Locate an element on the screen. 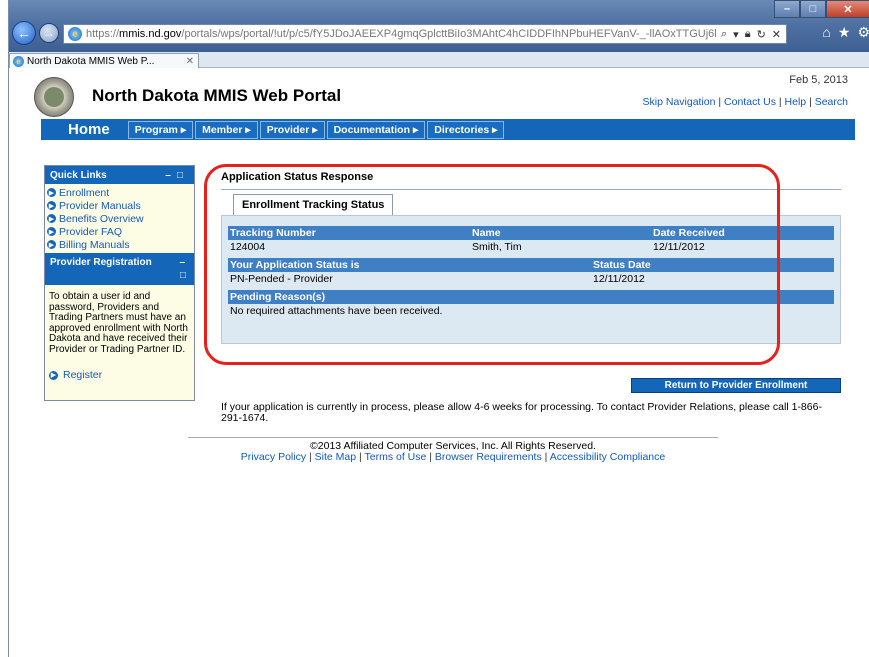  collapse-icon: –□ is located at coordinates (177, 175).